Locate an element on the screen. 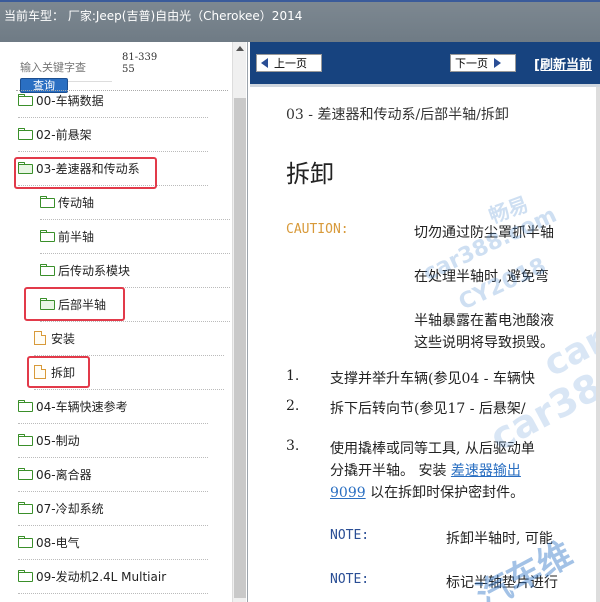 This screenshot has width=600, height=602. document-navbar: 上一页 下一页 [刷新当前 is located at coordinates (425, 63).